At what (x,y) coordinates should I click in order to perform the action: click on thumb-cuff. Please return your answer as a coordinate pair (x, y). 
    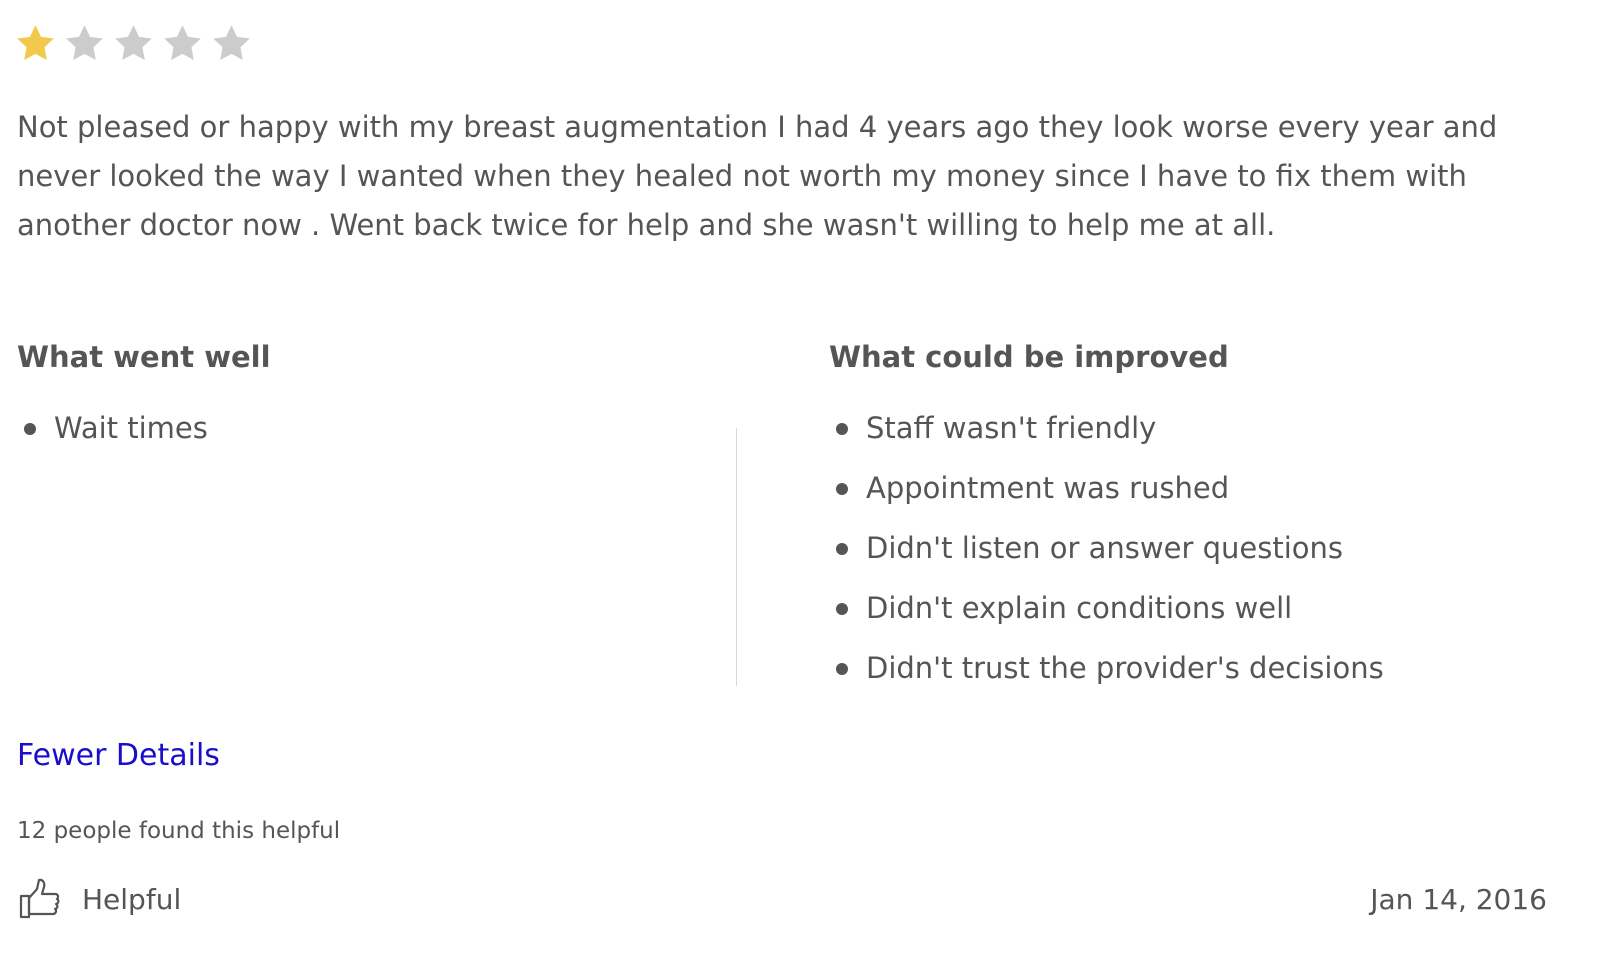
    Looking at the image, I should click on (25, 906).